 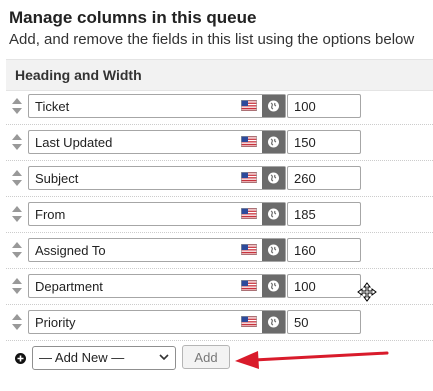 I want to click on column-row-priority, so click(x=219, y=323).